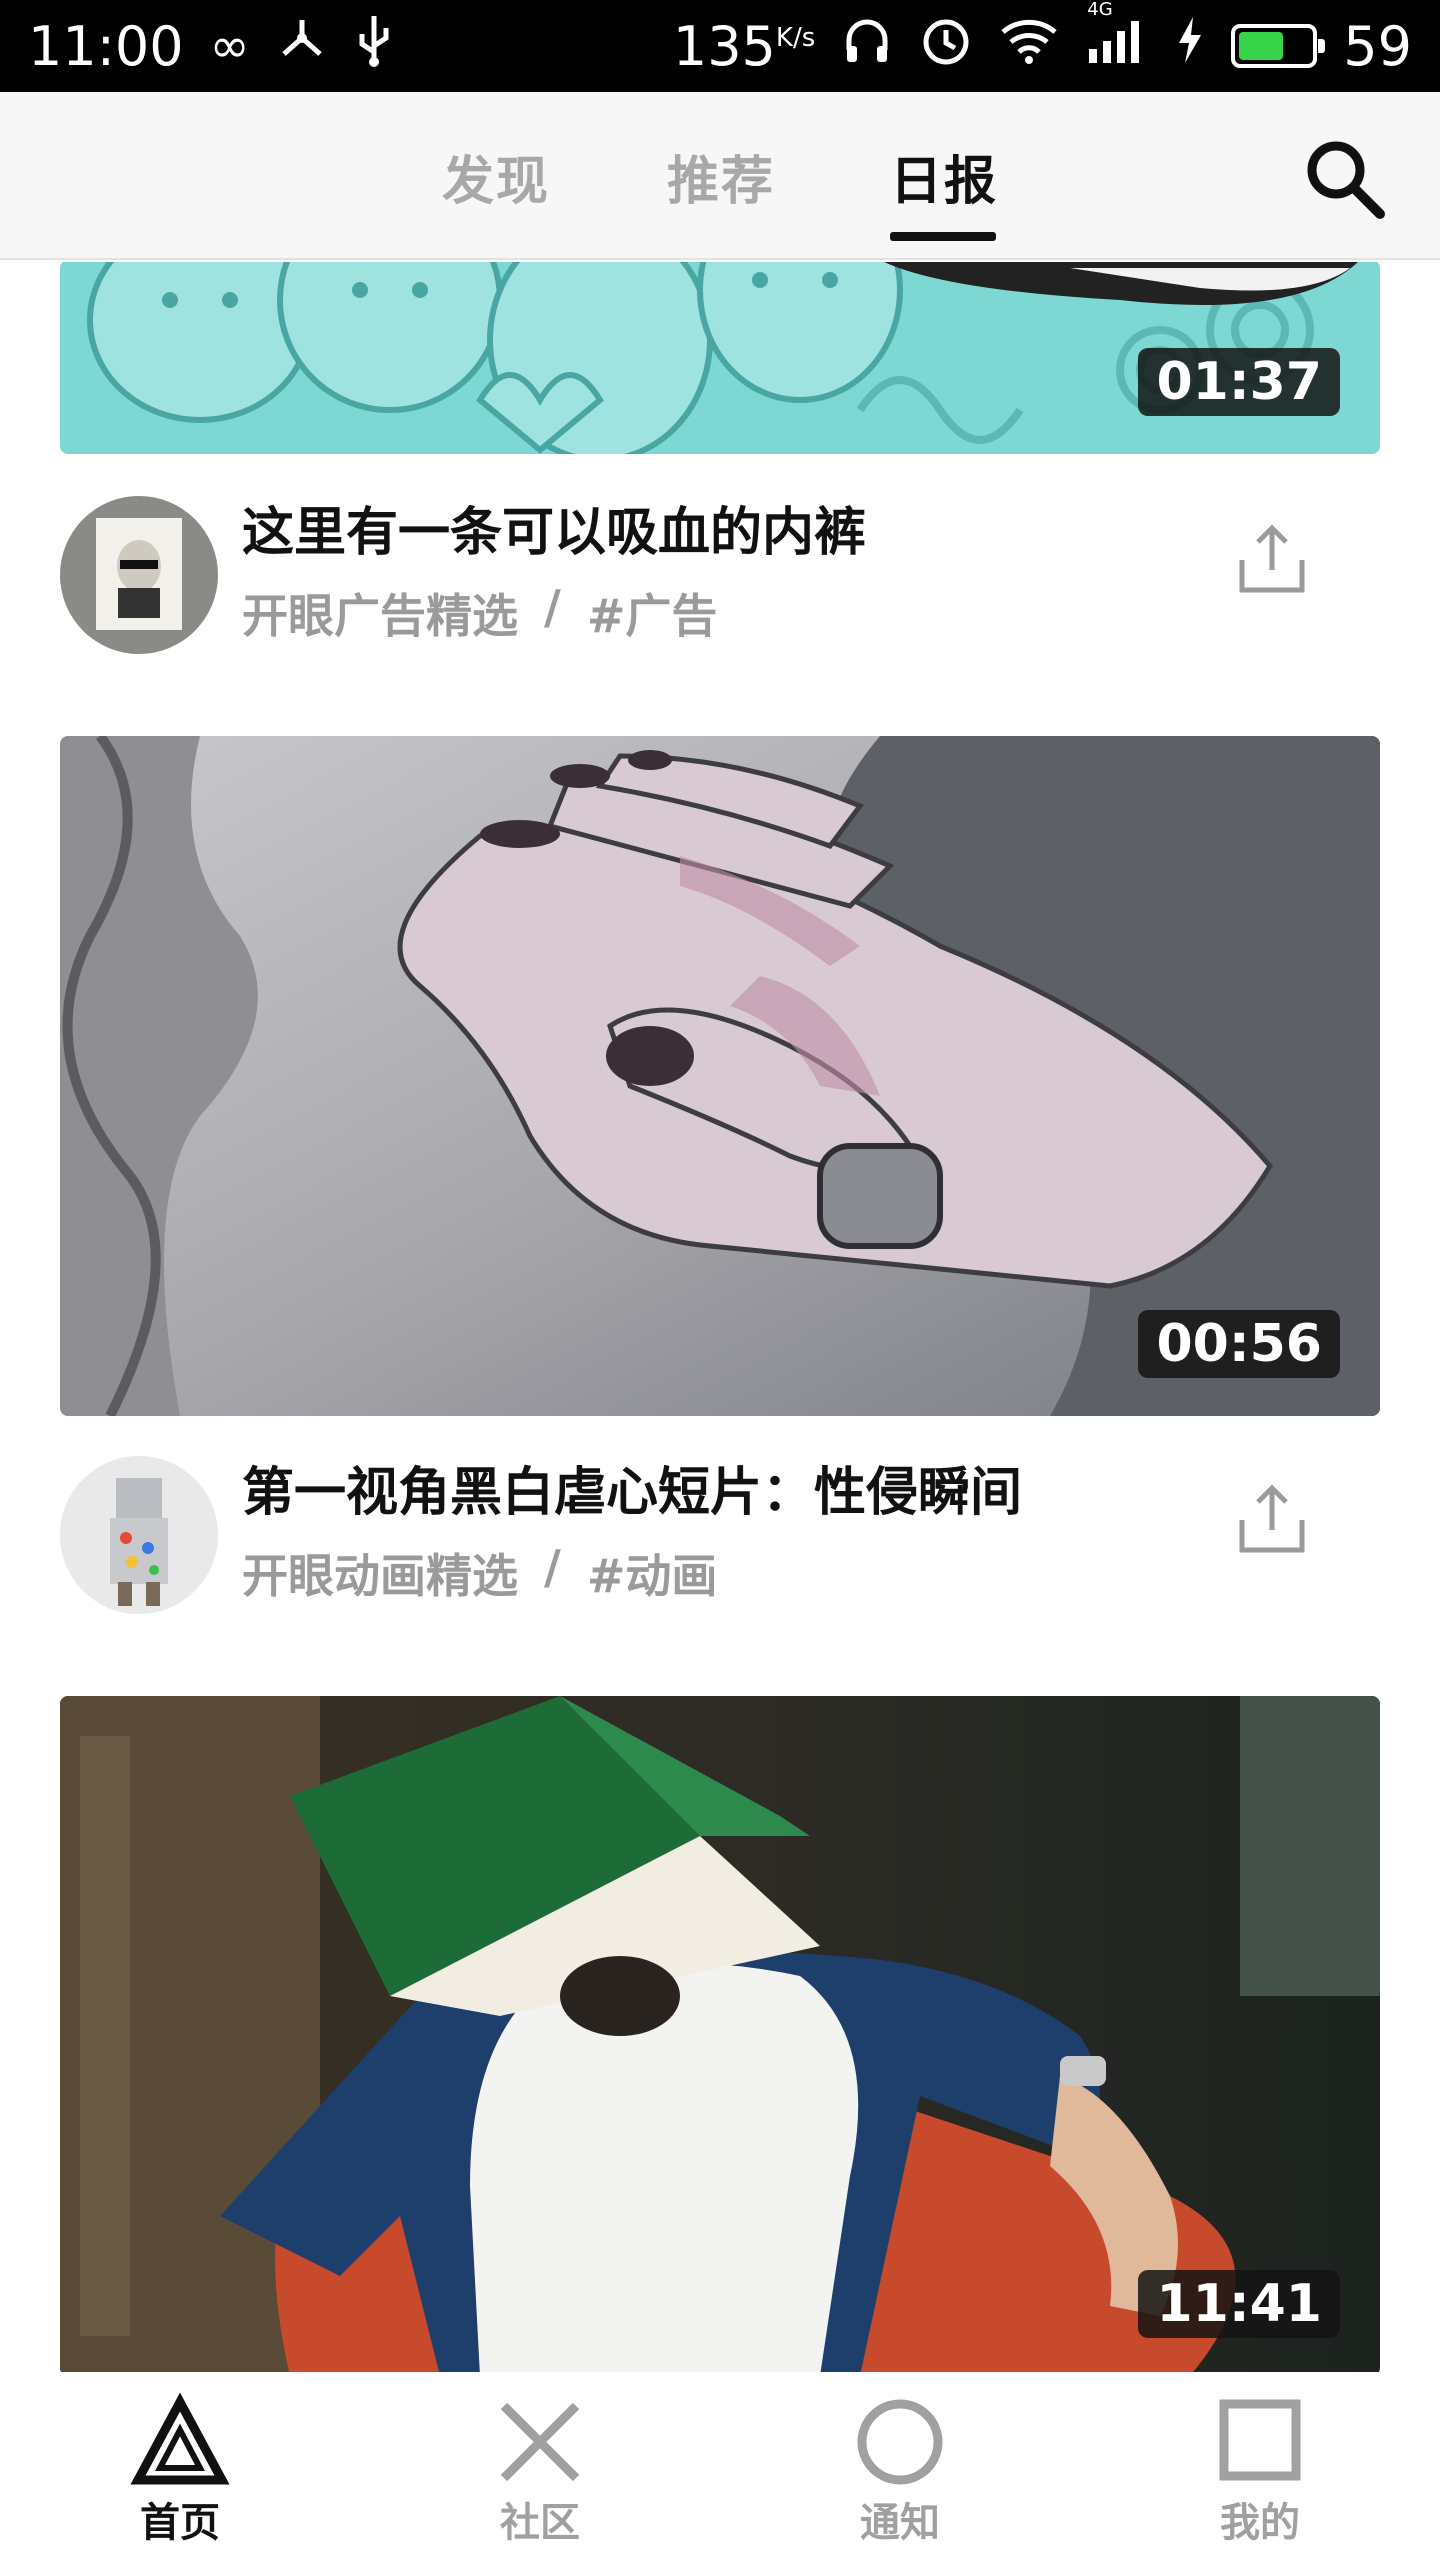 The image size is (1440, 2560). Describe the element at coordinates (943, 236) in the screenshot. I see `active-tab-indicator` at that location.